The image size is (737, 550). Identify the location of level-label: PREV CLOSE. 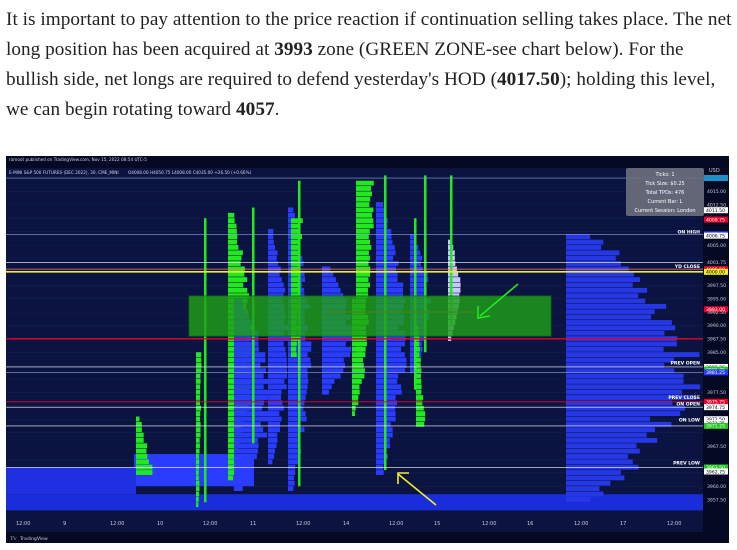
(684, 398).